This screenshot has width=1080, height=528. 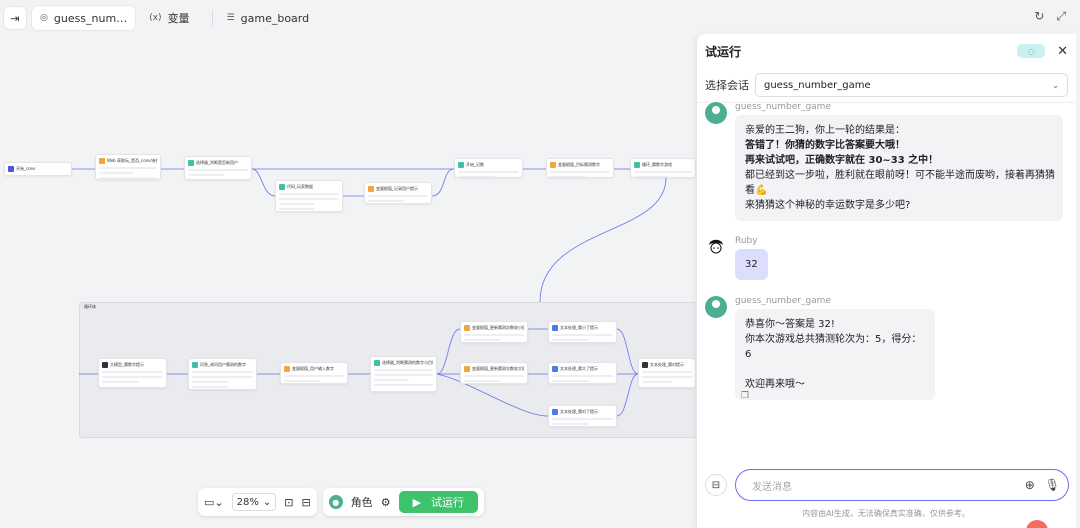 I want to click on workflow-node: 文本处理_猜大了提示, so click(x=582, y=373).